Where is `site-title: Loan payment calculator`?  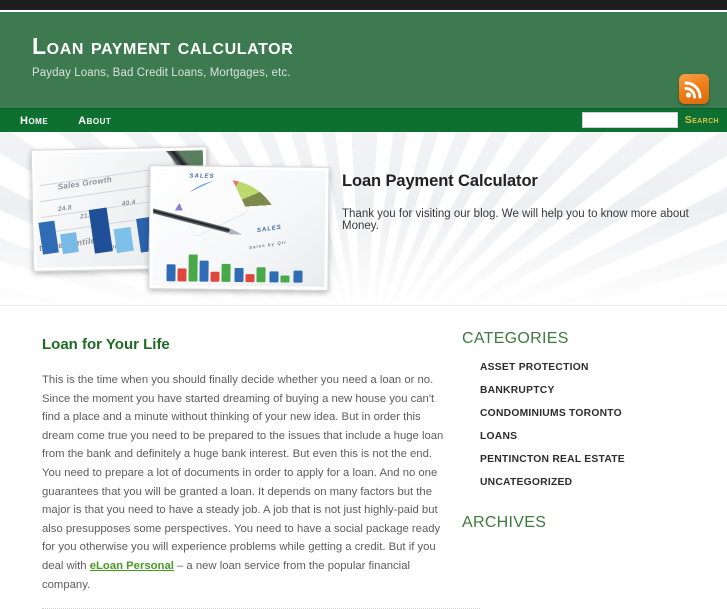 site-title: Loan payment calculator is located at coordinates (163, 46).